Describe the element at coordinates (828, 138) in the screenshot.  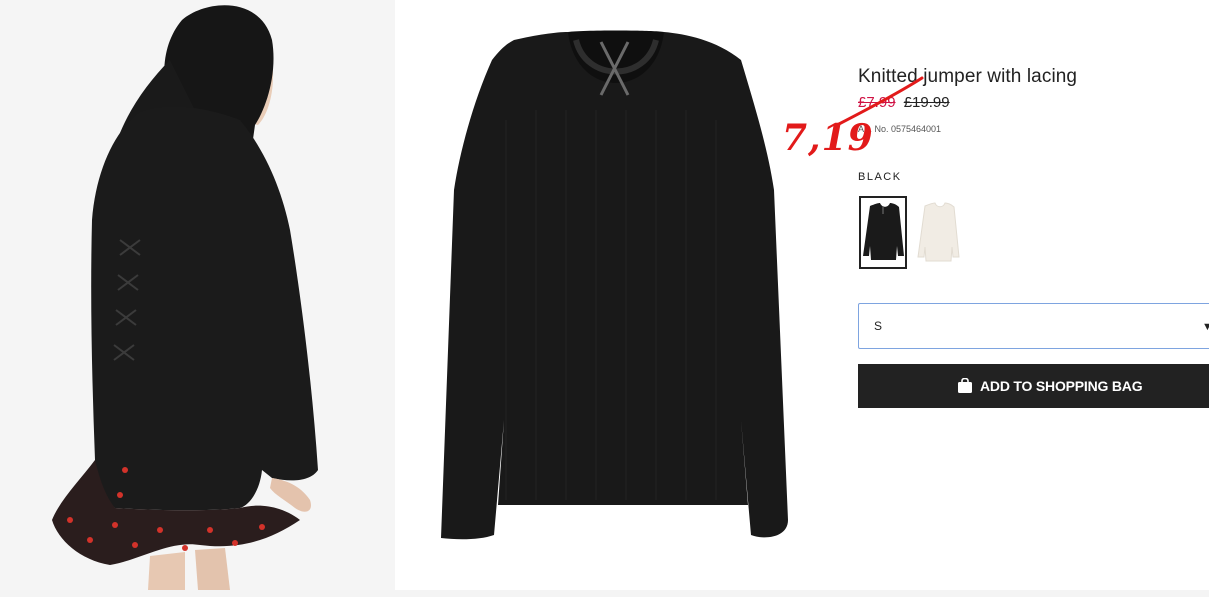
I see `annotation-handwritten-price: 7,19` at that location.